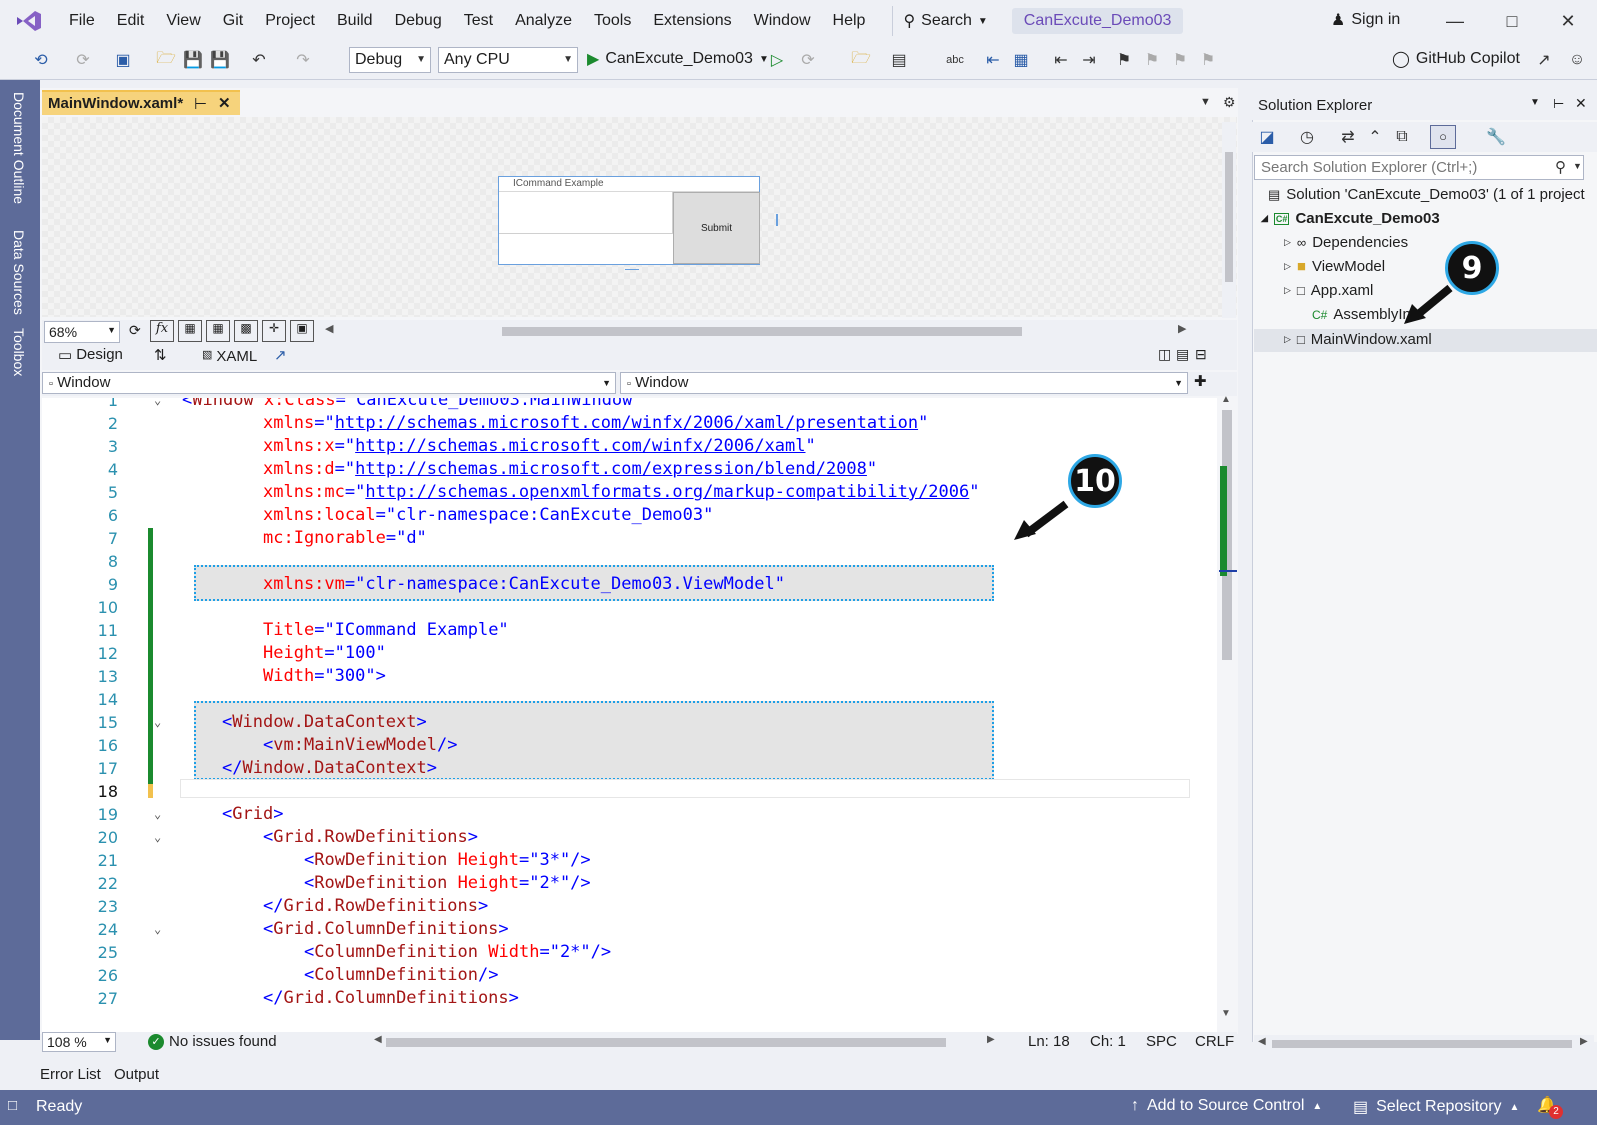 The height and width of the screenshot is (1125, 1597). Describe the element at coordinates (478, 21) in the screenshot. I see `menu-test: Test` at that location.